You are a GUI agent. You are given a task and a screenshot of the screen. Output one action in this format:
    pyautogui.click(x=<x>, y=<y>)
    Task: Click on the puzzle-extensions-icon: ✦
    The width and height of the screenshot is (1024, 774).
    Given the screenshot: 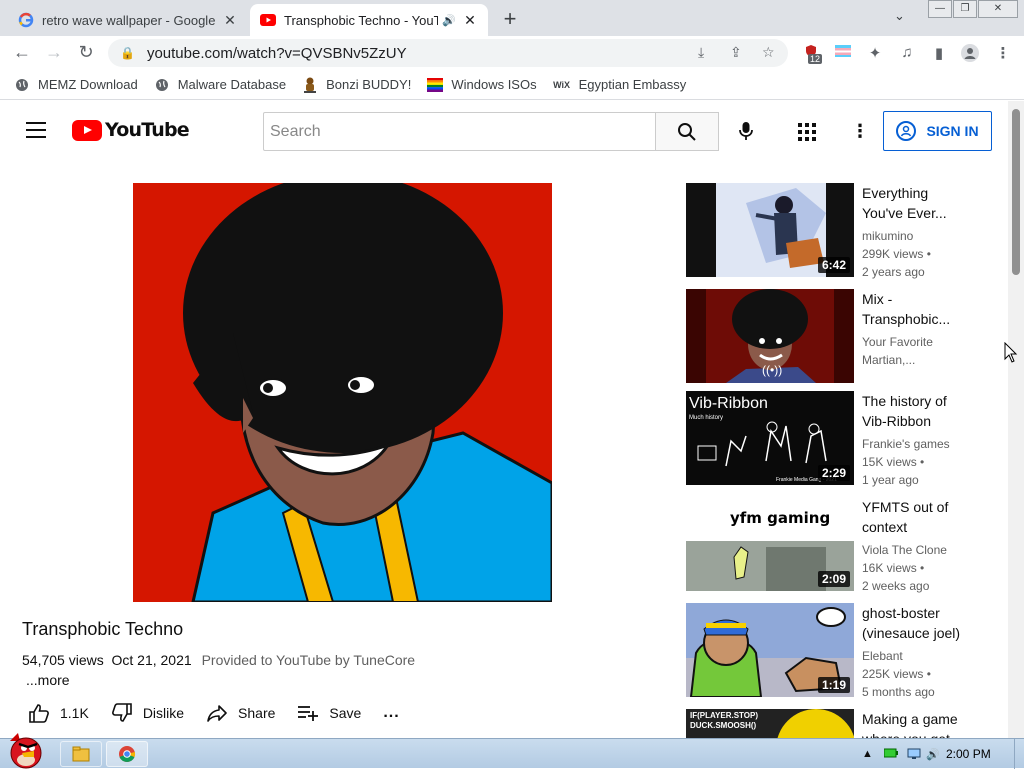 What is the action you would take?
    pyautogui.click(x=875, y=53)
    